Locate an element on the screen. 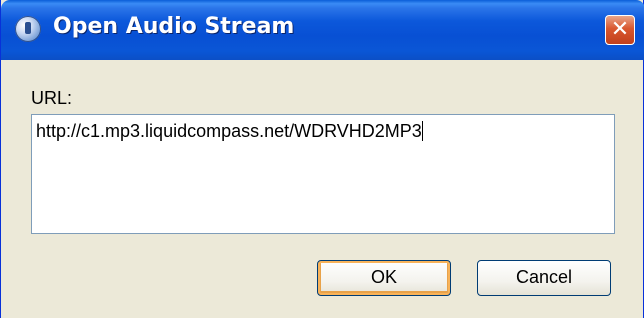 The height and width of the screenshot is (318, 644). close-button: ✕ is located at coordinates (620, 30).